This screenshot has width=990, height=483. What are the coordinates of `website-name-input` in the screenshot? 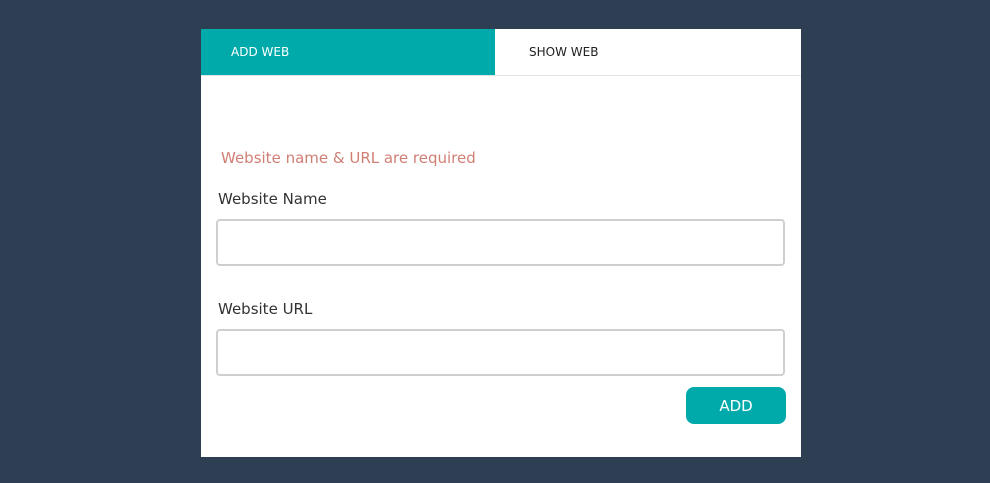 It's located at (500, 242).